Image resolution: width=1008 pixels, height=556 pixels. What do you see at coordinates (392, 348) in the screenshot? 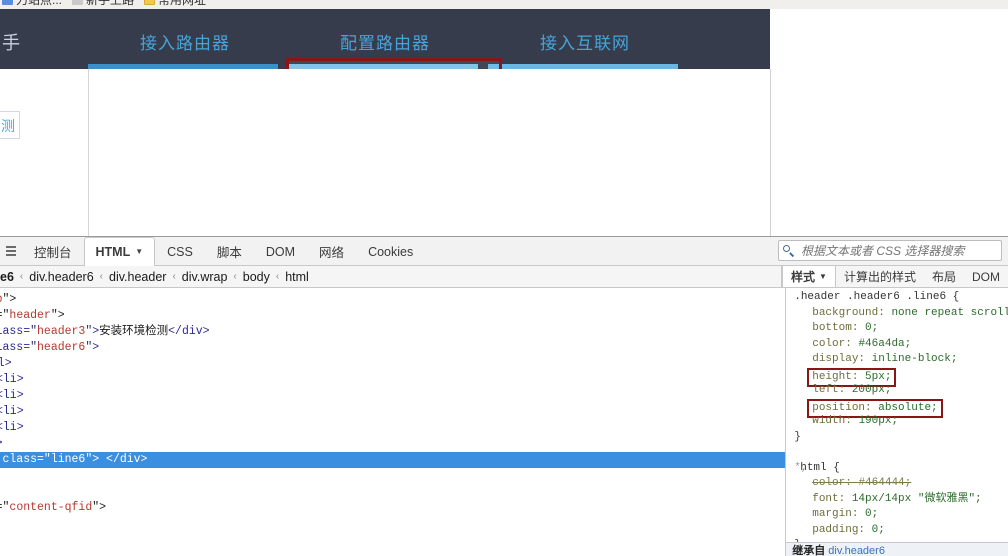
I see `dom-tree-row: iv class="header6">` at bounding box center [392, 348].